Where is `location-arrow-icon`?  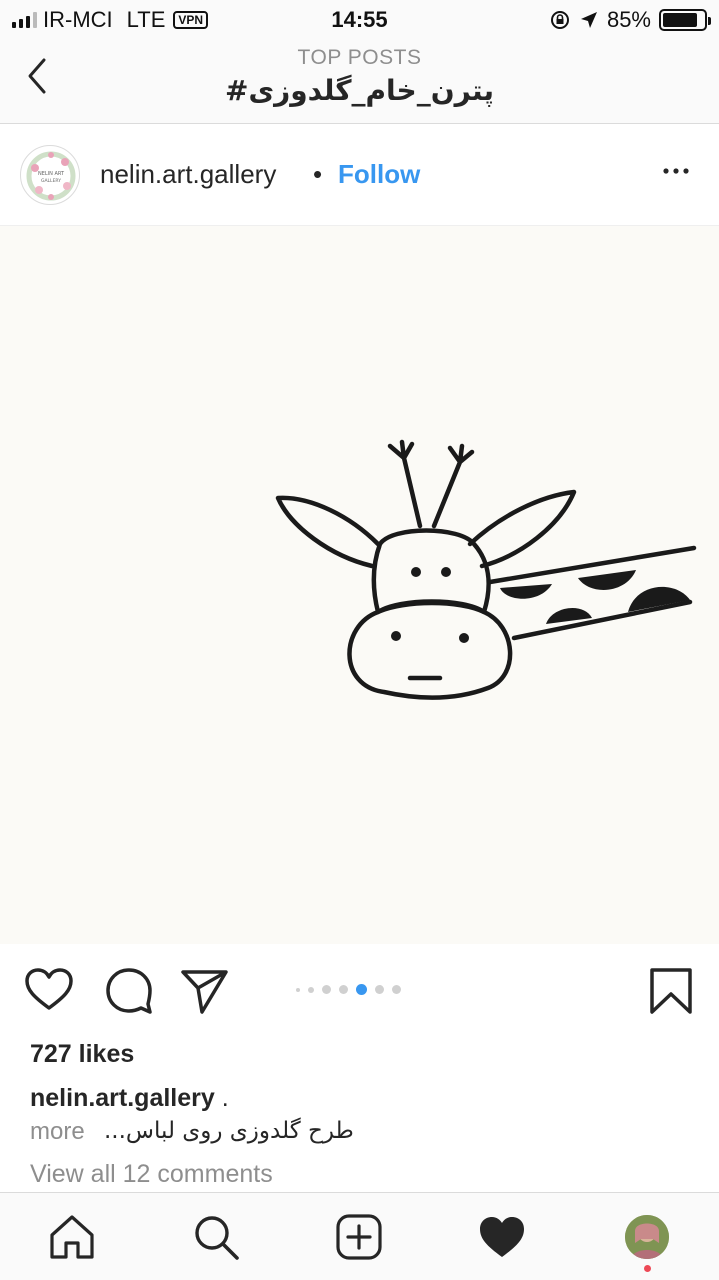 location-arrow-icon is located at coordinates (588, 20).